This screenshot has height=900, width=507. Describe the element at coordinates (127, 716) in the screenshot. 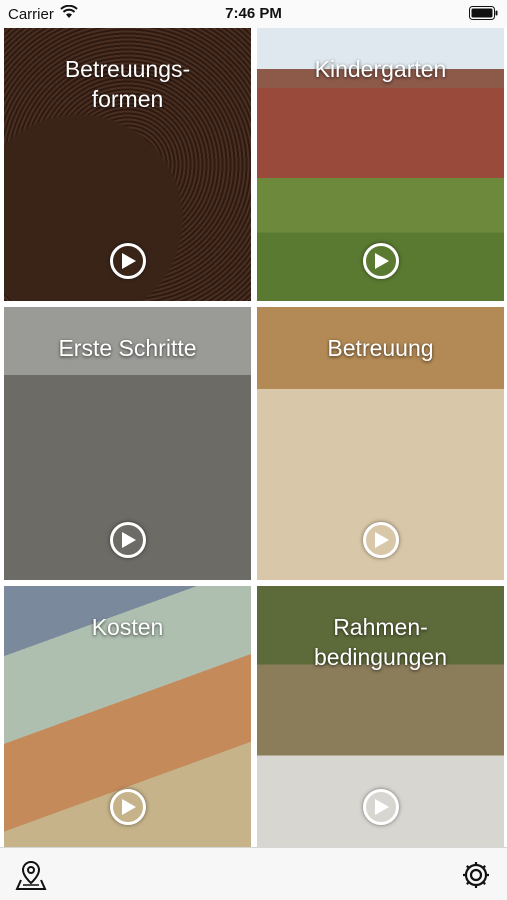

I see `tile-kosten: Kosten` at that location.